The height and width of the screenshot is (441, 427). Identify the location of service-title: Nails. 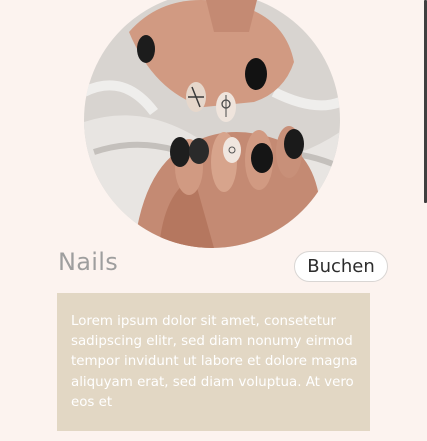
(88, 262).